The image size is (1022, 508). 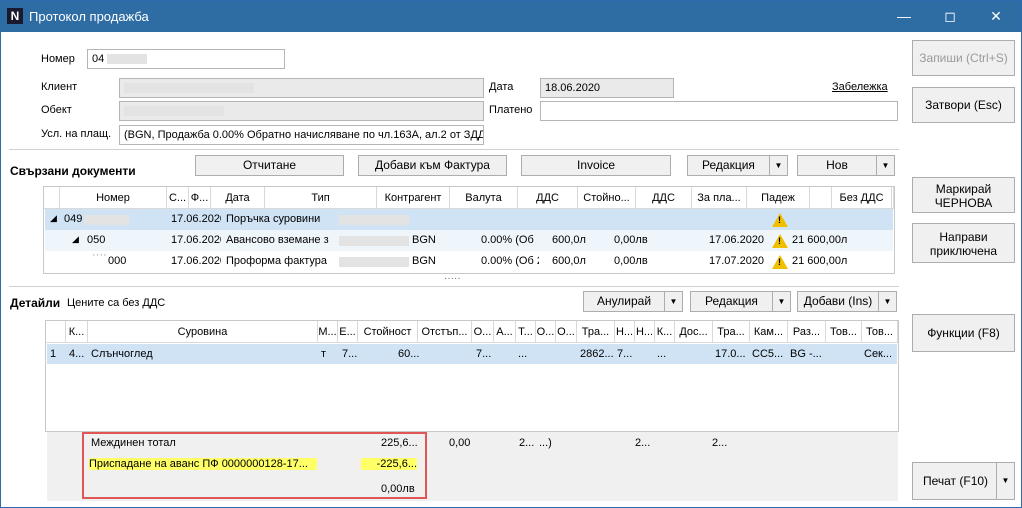 I want to click on highlight-box, so click(x=254, y=465).